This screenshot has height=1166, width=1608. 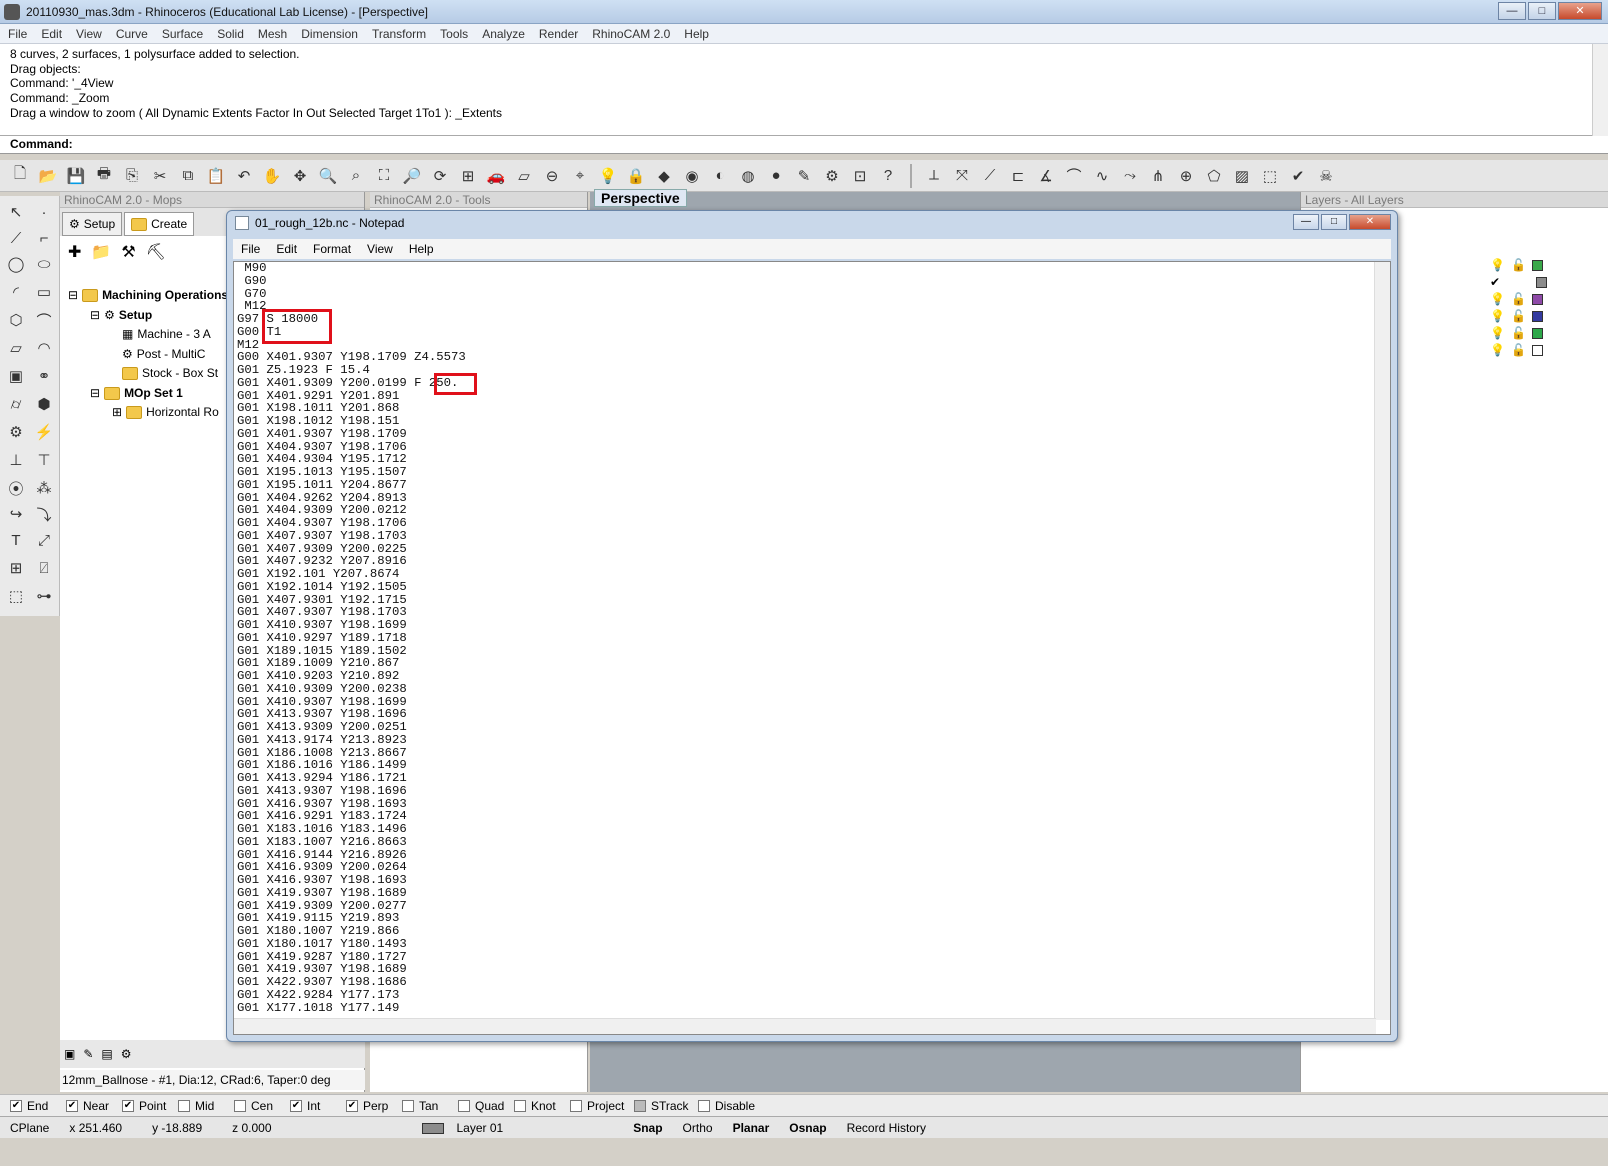 What do you see at coordinates (51, 34) in the screenshot?
I see `menu-edit: Edit` at bounding box center [51, 34].